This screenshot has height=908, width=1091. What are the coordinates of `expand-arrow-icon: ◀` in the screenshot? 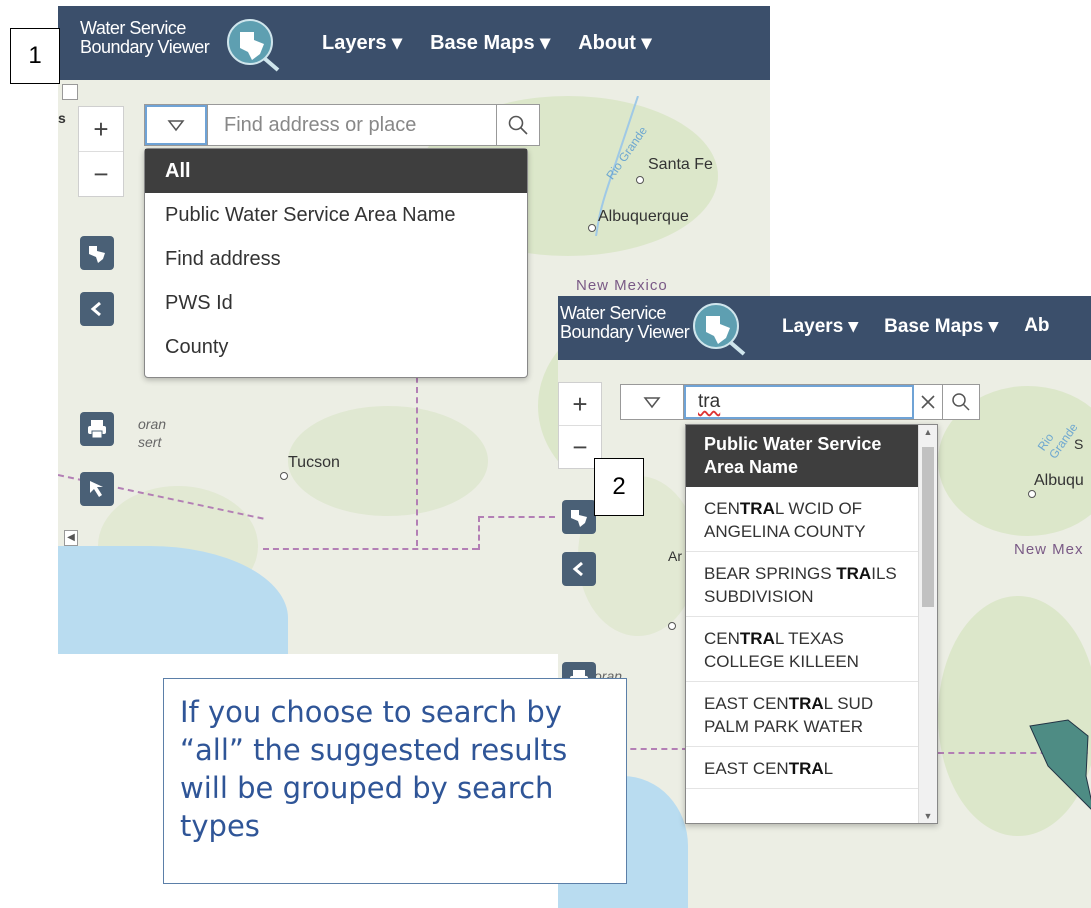 It's located at (71, 538).